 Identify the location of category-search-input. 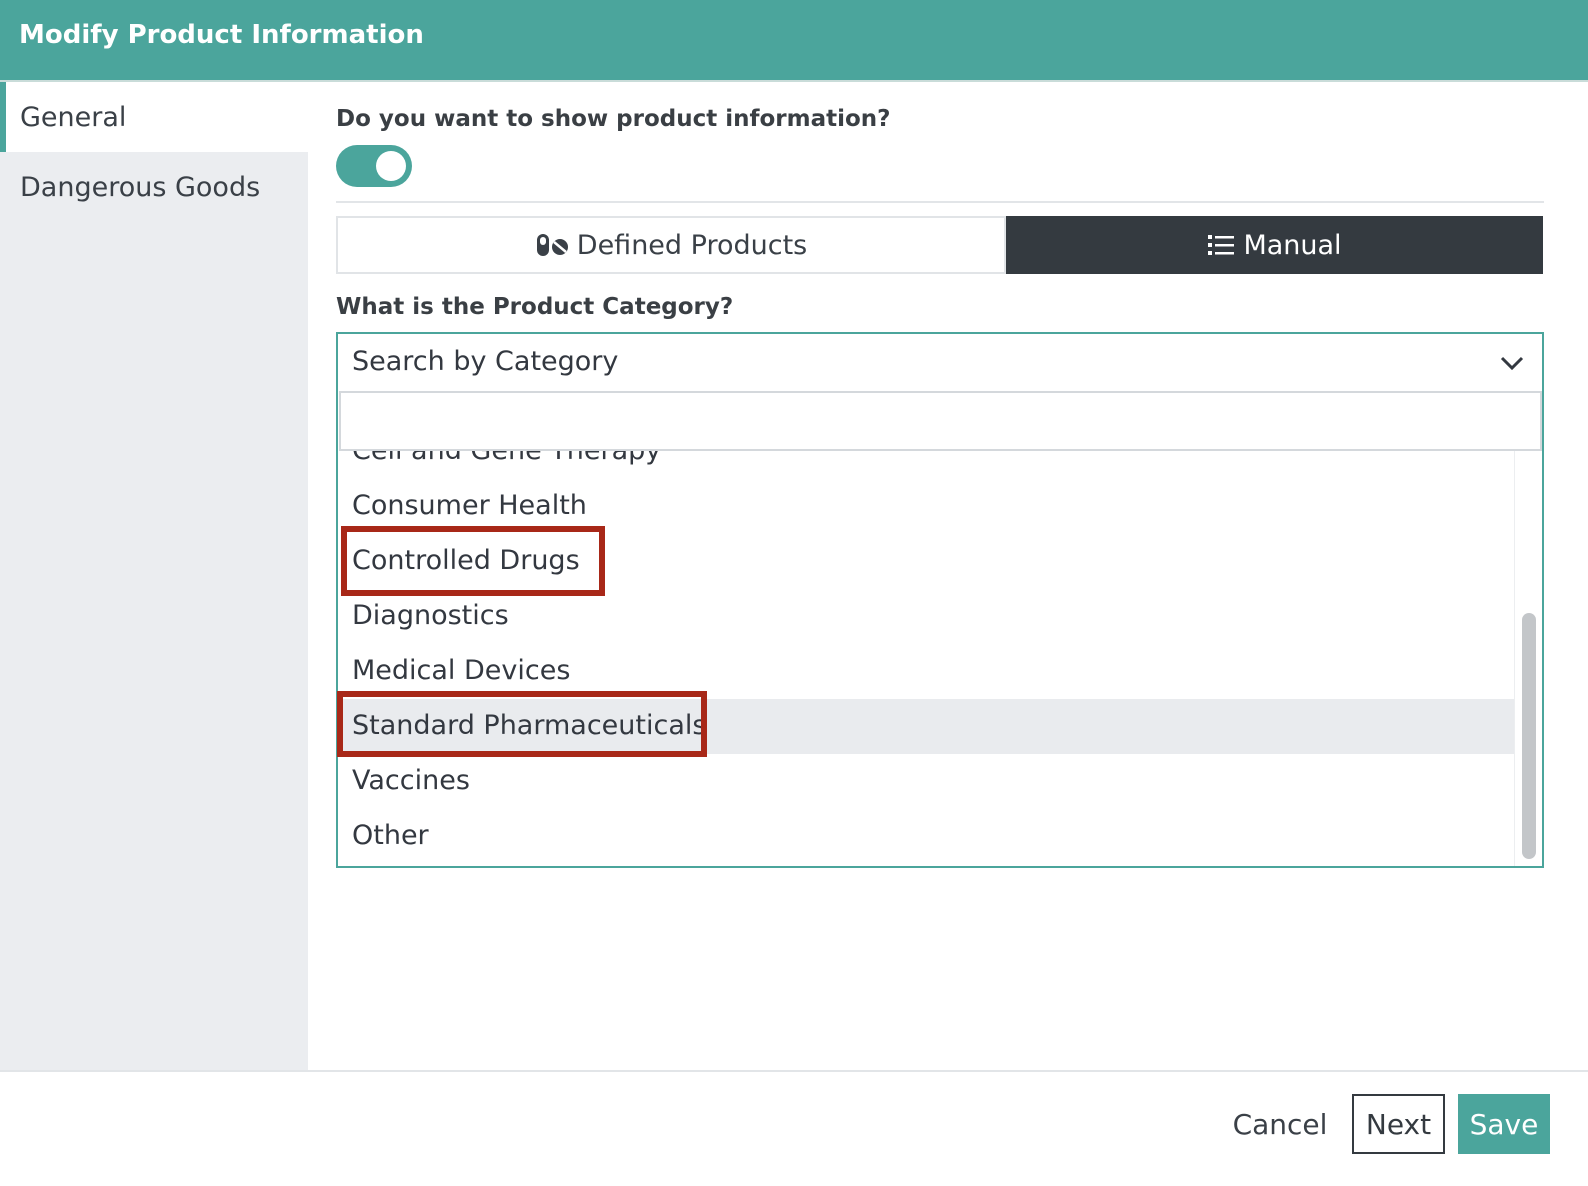
(940, 421).